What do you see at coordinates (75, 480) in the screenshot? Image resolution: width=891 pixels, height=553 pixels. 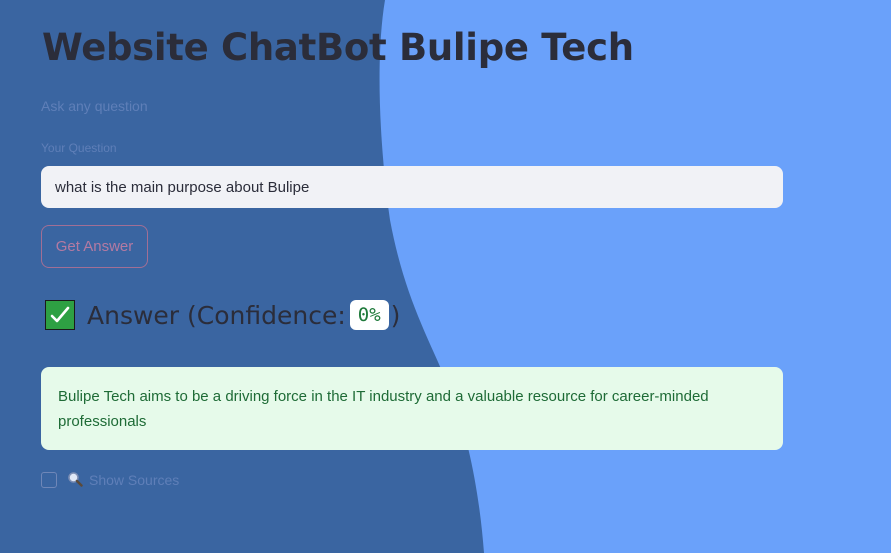 I see `magnifier-icon` at bounding box center [75, 480].